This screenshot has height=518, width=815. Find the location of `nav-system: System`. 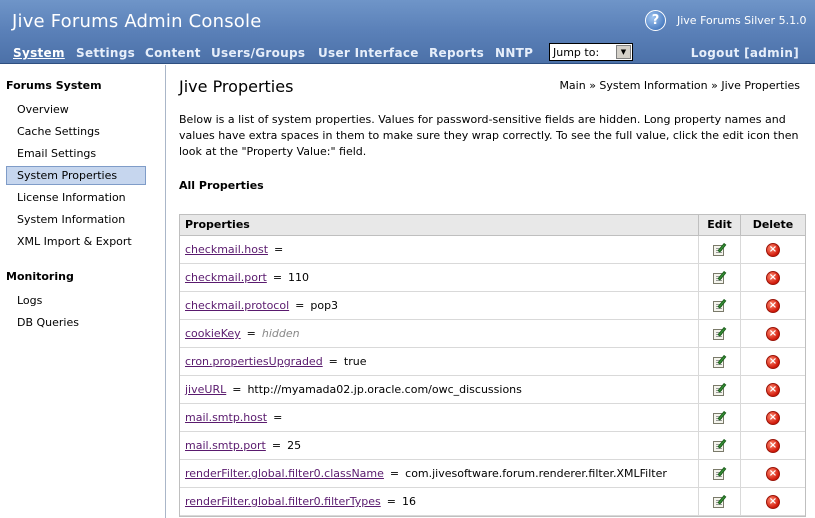

nav-system: System is located at coordinates (39, 53).